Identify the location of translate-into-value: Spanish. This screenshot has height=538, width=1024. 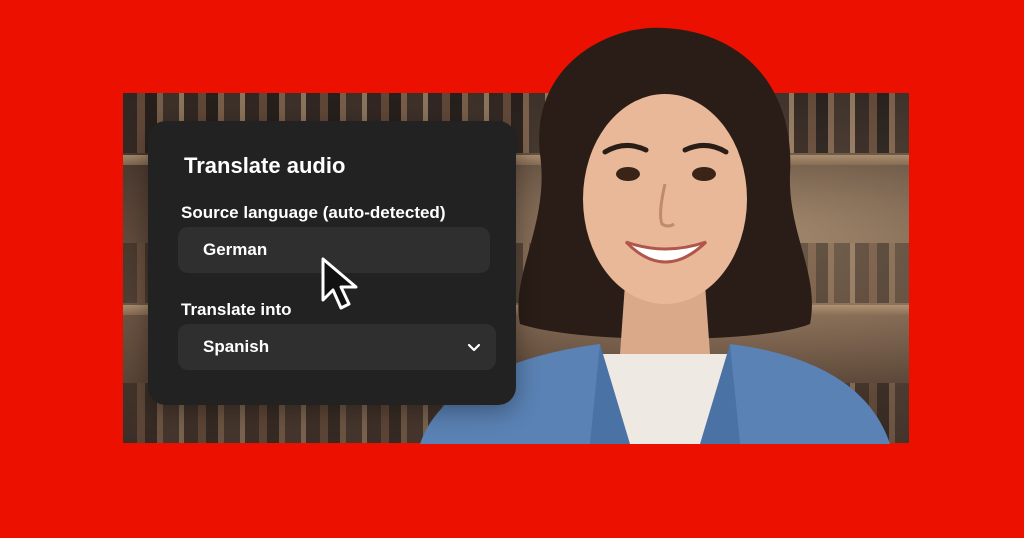
(236, 346).